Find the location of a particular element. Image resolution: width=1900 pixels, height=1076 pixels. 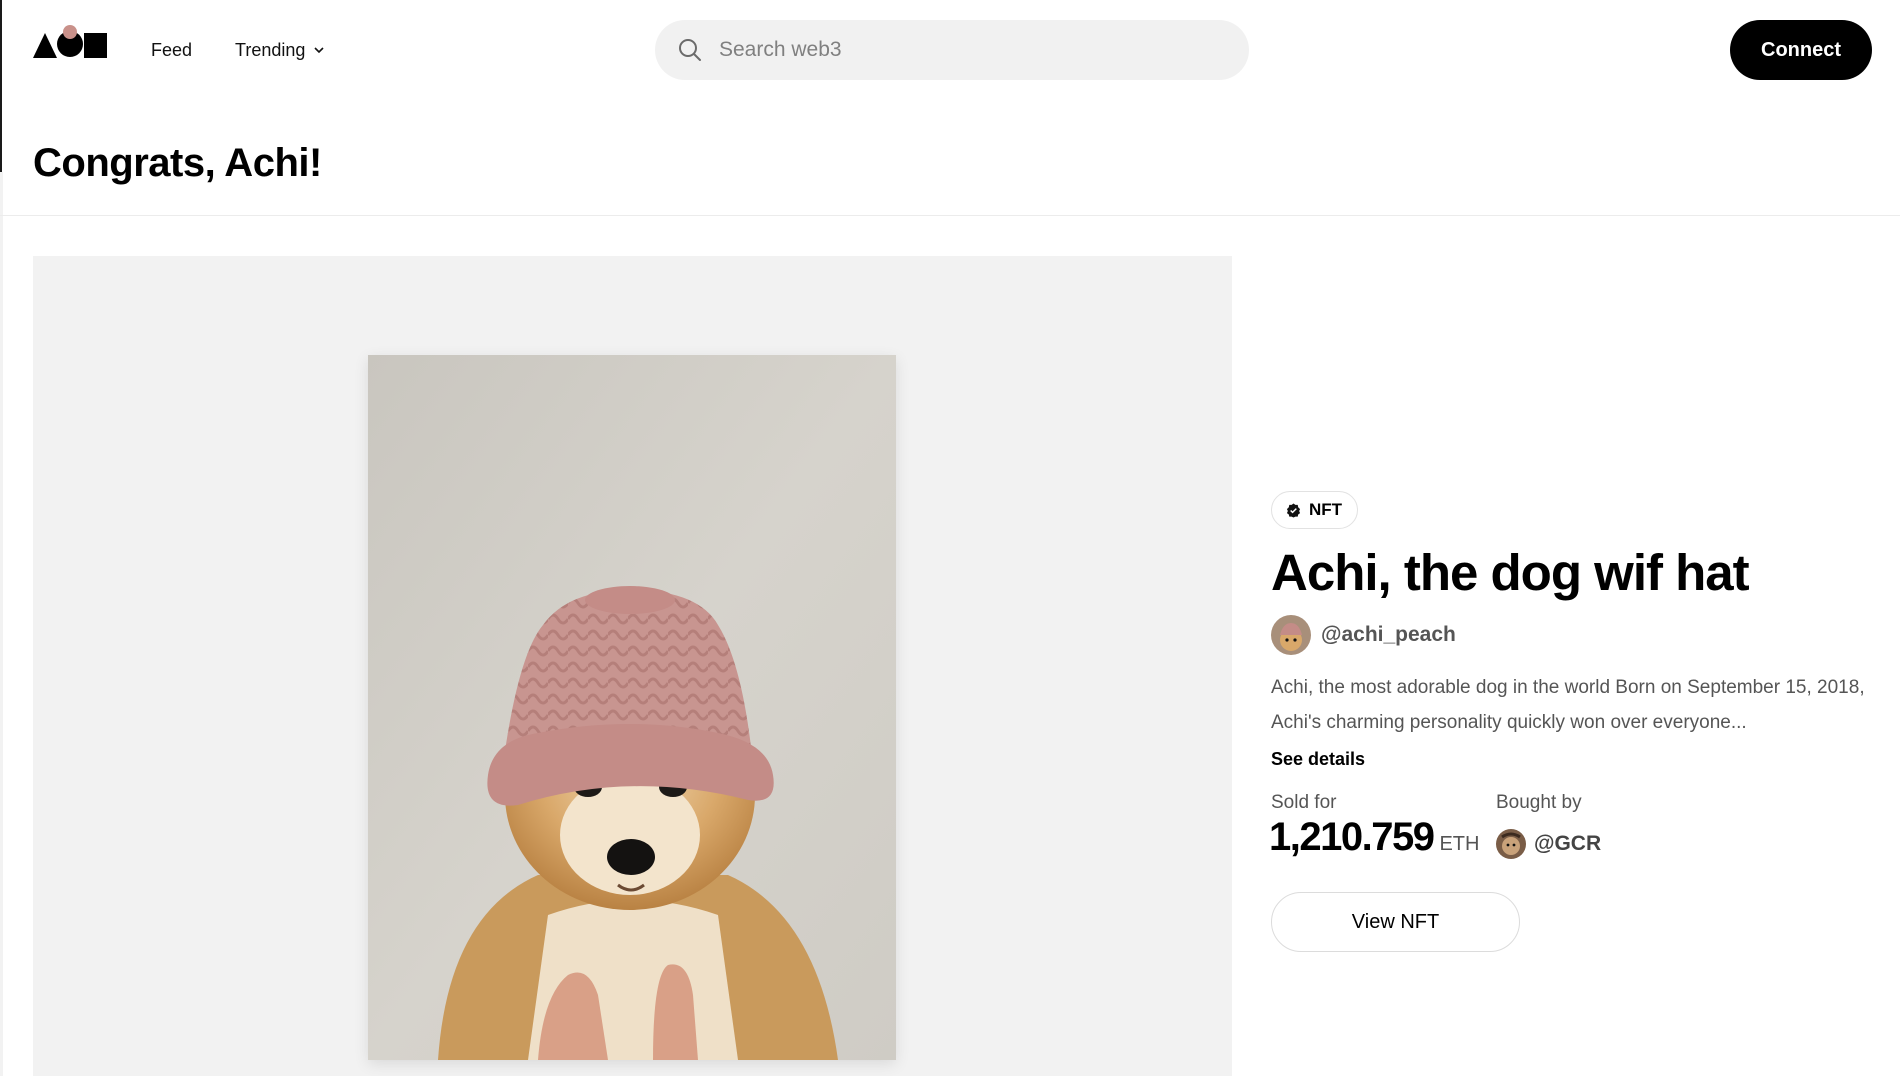

sold-price: 1,210.759 ETH is located at coordinates (1374, 837).